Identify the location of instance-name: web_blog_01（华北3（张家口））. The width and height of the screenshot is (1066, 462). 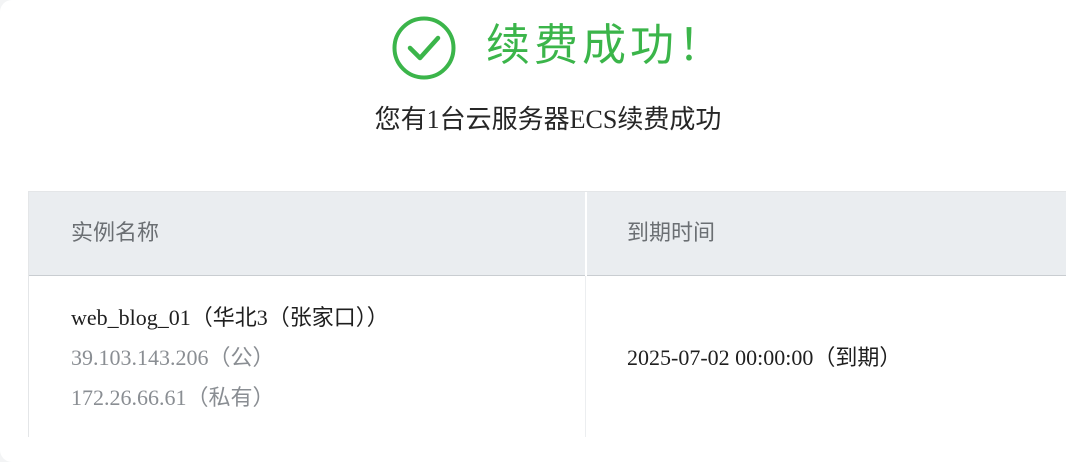
(230, 317).